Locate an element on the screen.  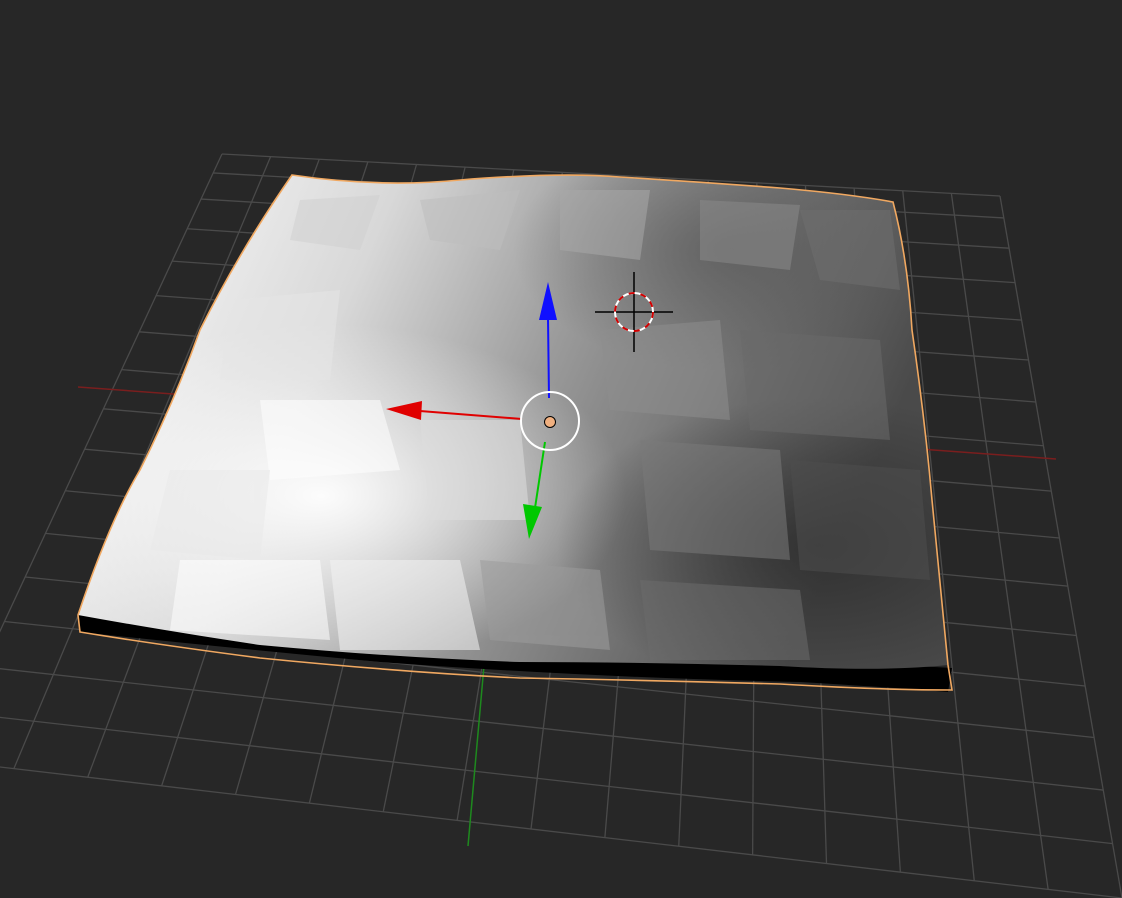
object-origin-icon is located at coordinates (550, 422).